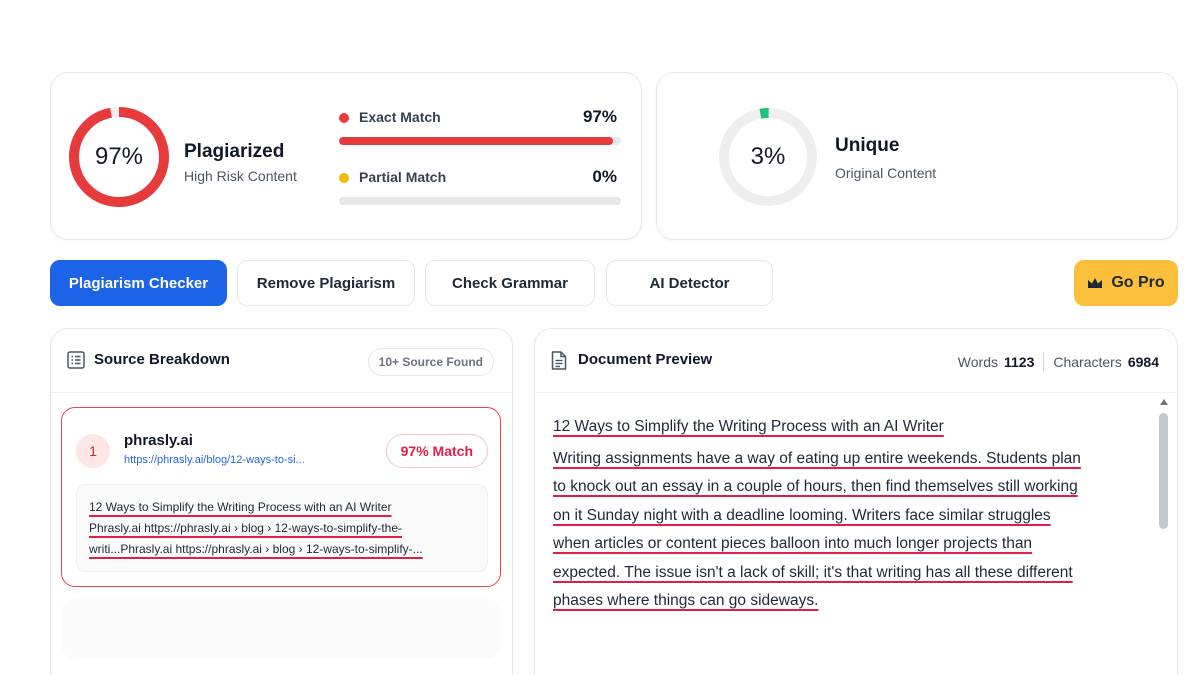  Describe the element at coordinates (344, 118) in the screenshot. I see `exact-match-dot` at that location.